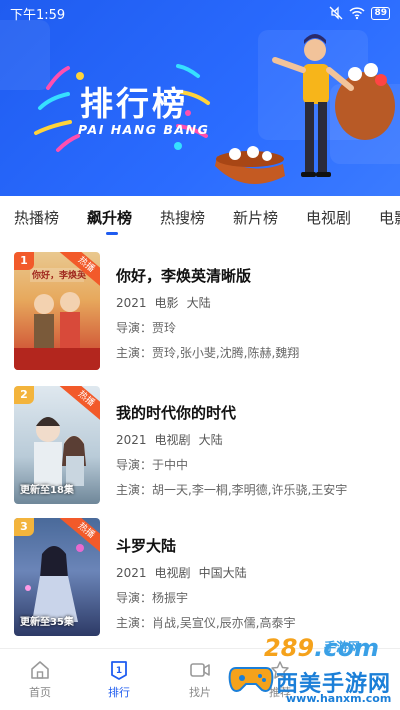 Image resolution: width=400 pixels, height=710 pixels. Describe the element at coordinates (57, 311) in the screenshot. I see `poster-image: 你好，李焕英 1 热播` at that location.